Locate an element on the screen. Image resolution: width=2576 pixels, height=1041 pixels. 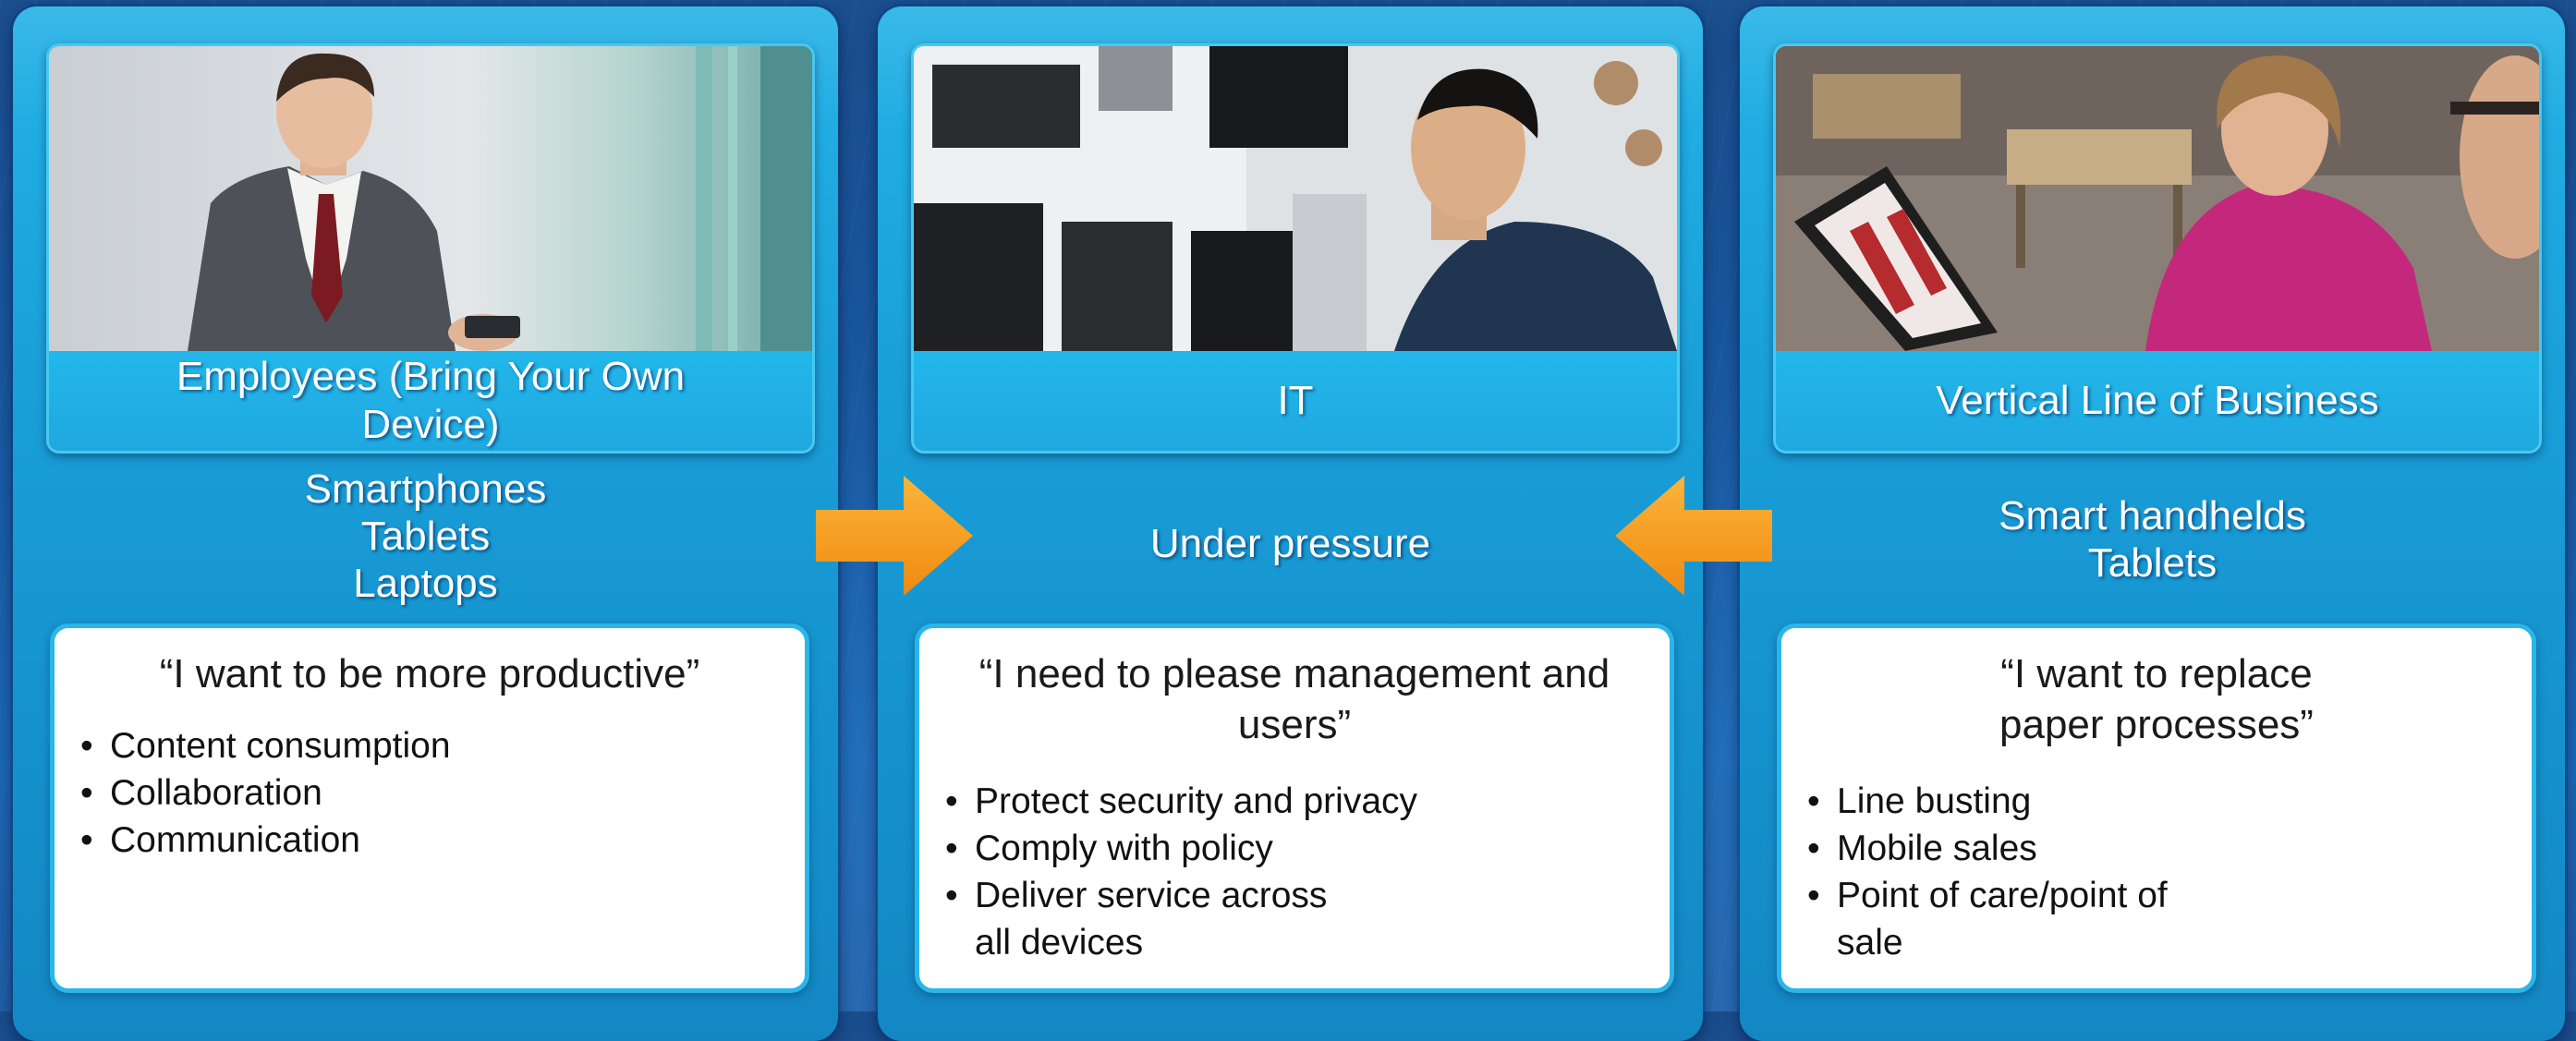
list-item: • Protect security and privacy is located at coordinates (1178, 801).